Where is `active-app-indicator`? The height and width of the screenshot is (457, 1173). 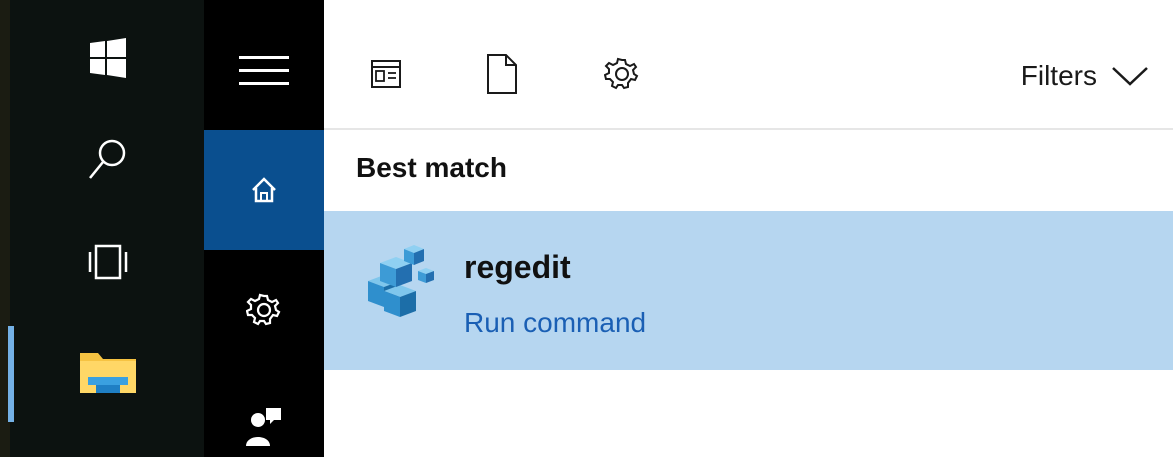
active-app-indicator is located at coordinates (11, 374).